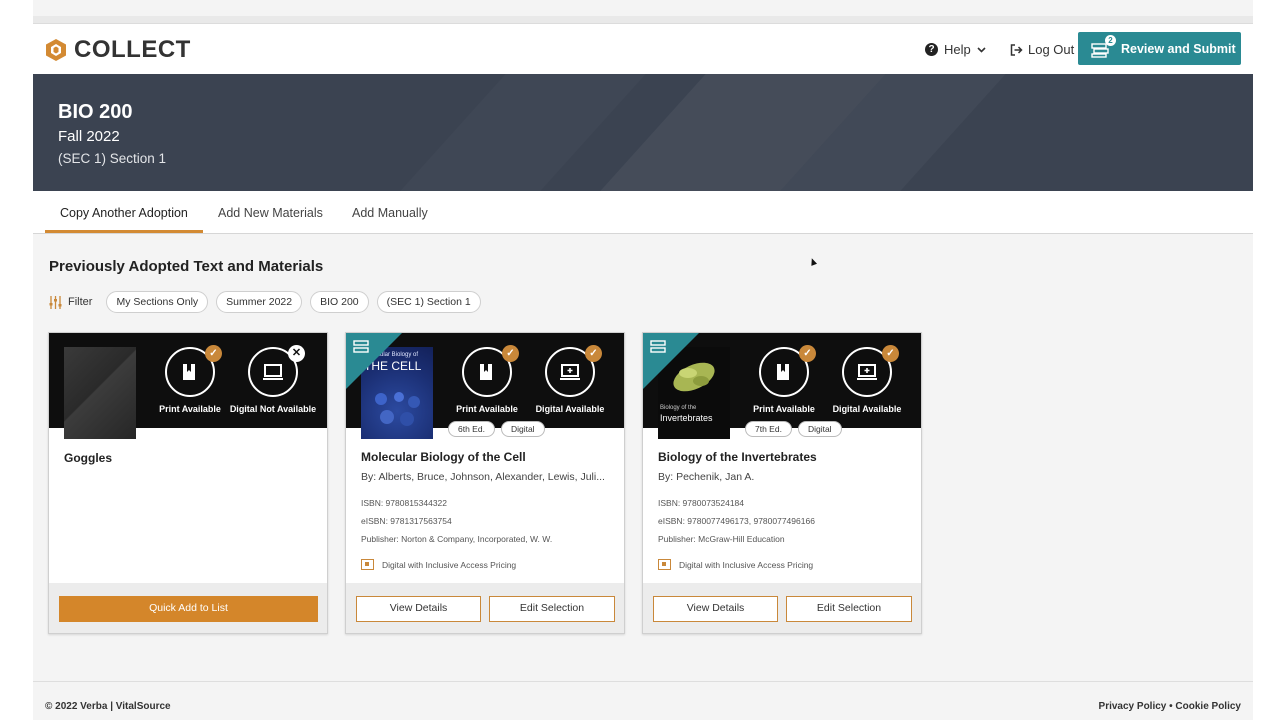 The image size is (1280, 720). What do you see at coordinates (397, 409) in the screenshot?
I see `cover-artwork` at bounding box center [397, 409].